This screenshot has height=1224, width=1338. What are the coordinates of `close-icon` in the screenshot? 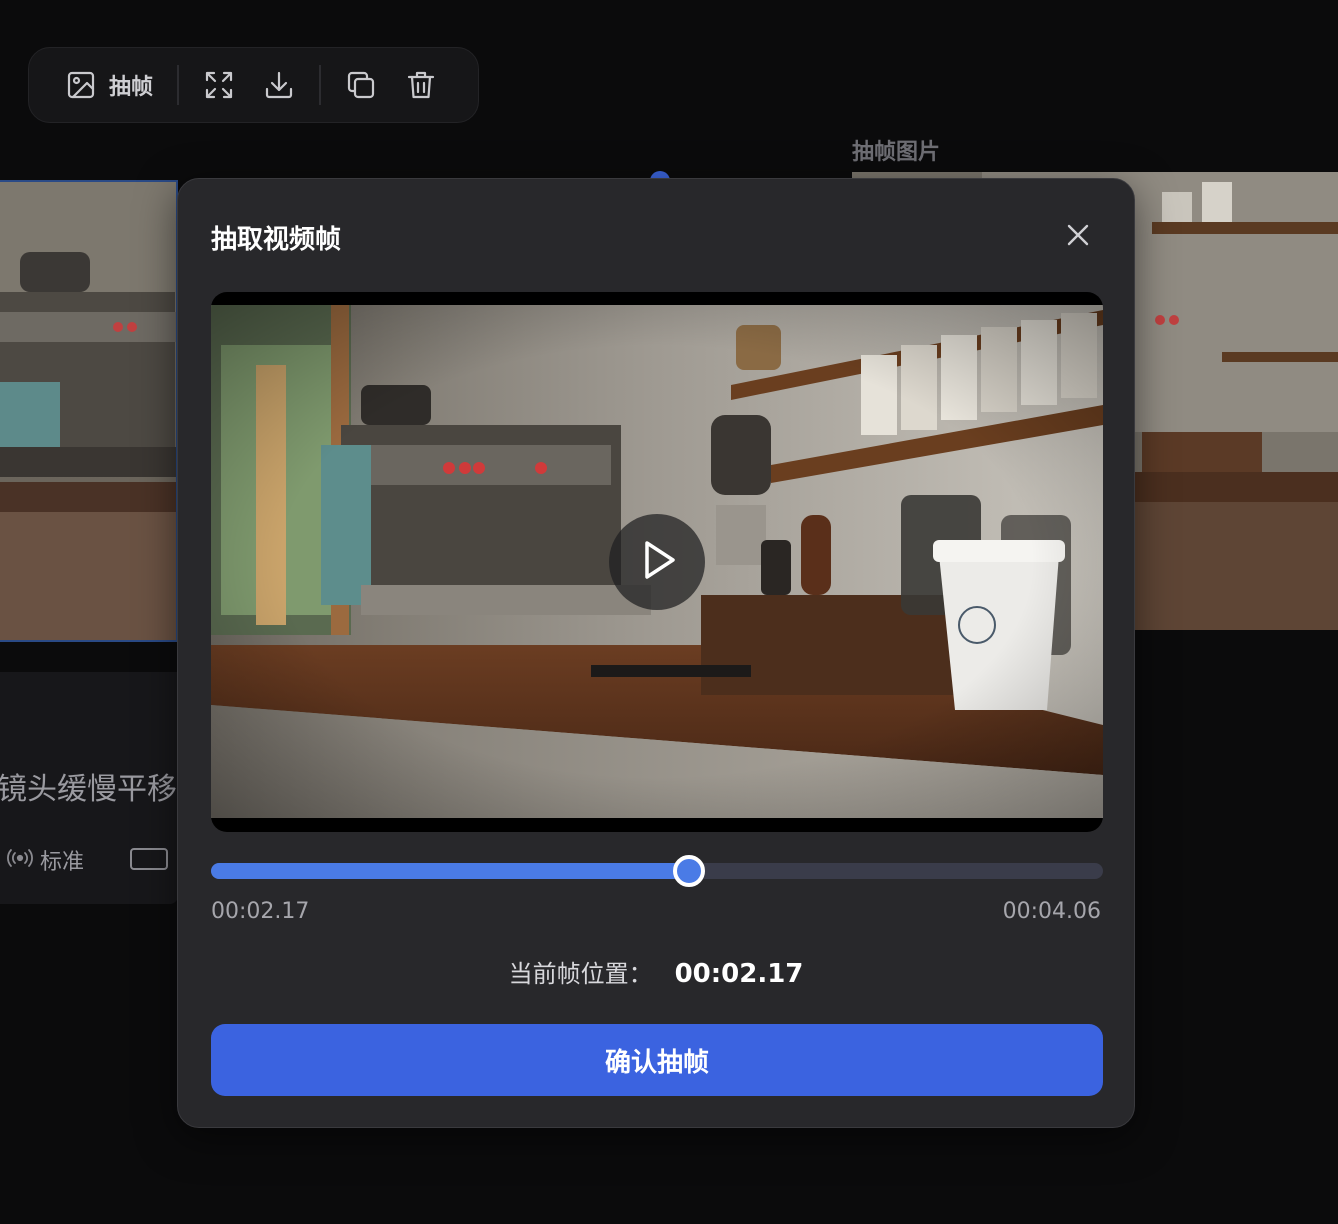 It's located at (1078, 235).